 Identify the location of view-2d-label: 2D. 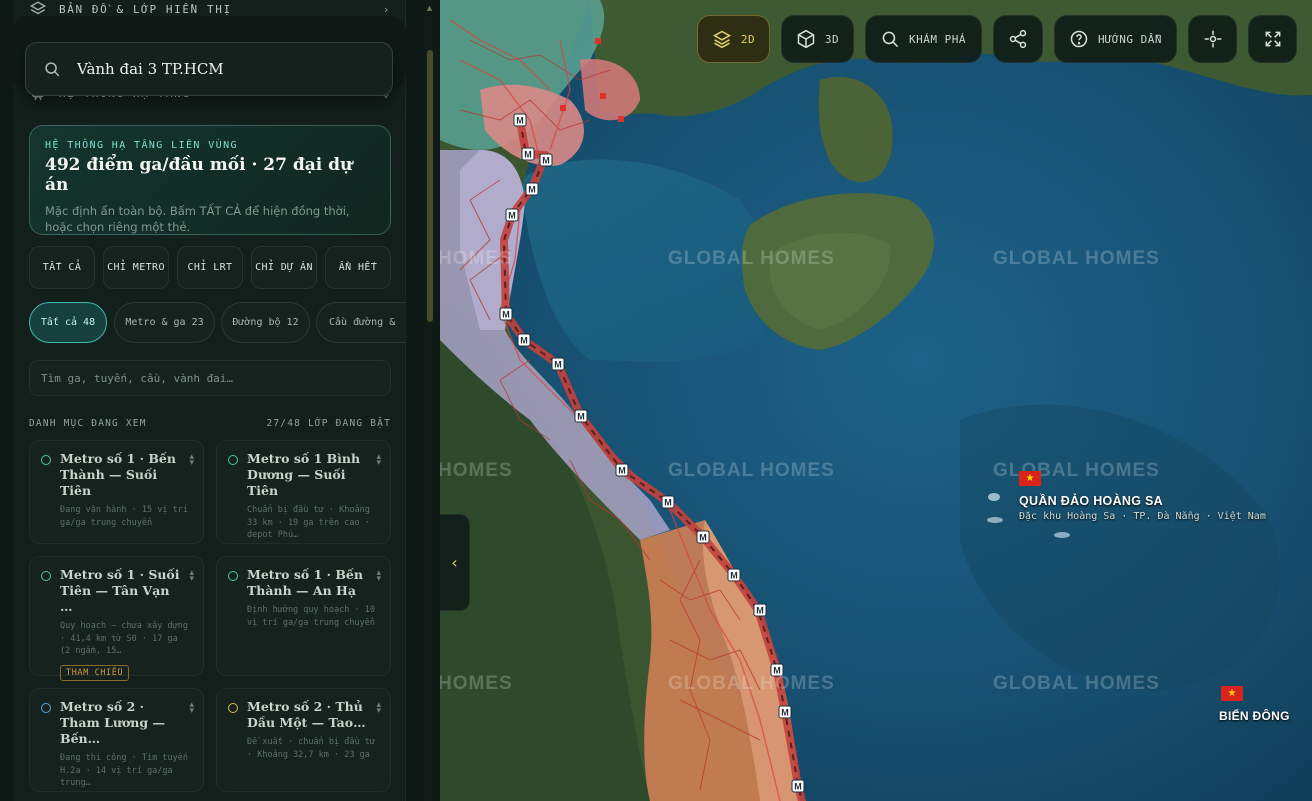
(748, 39).